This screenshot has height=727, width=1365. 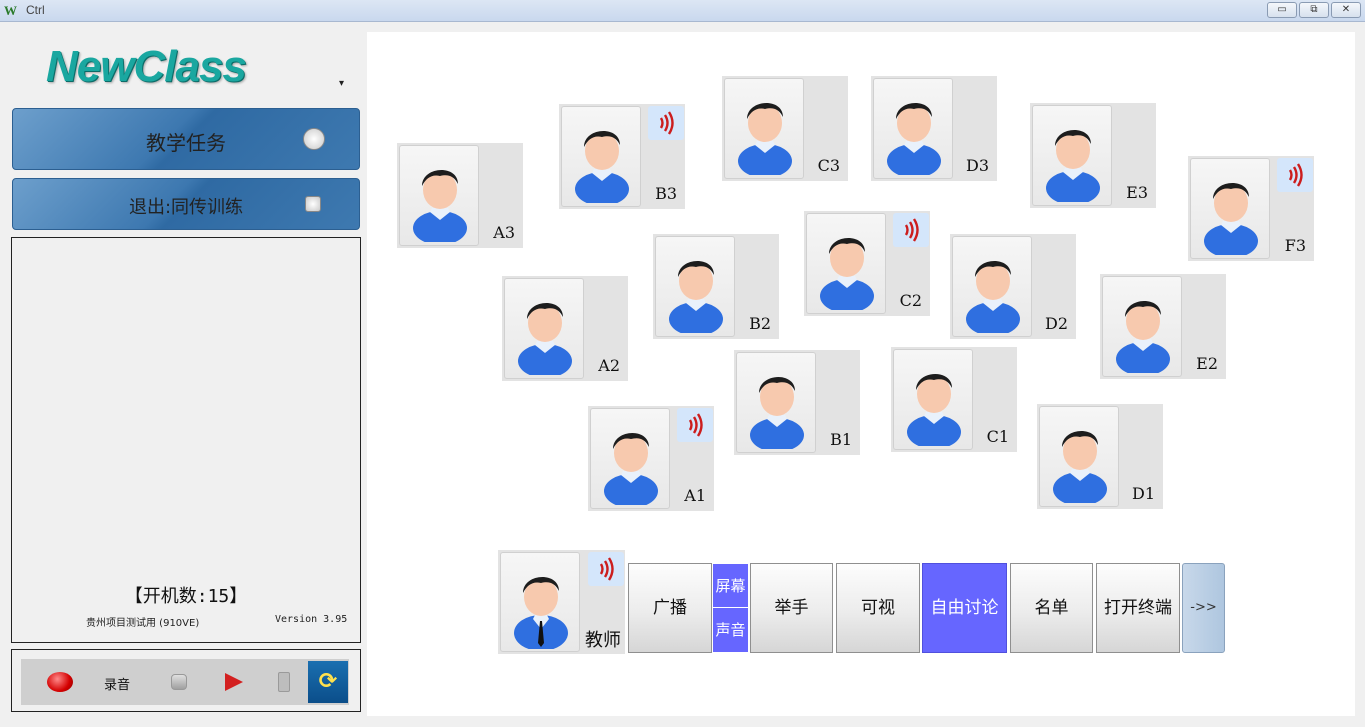 I want to click on seat-label: D2, so click(x=1056, y=323).